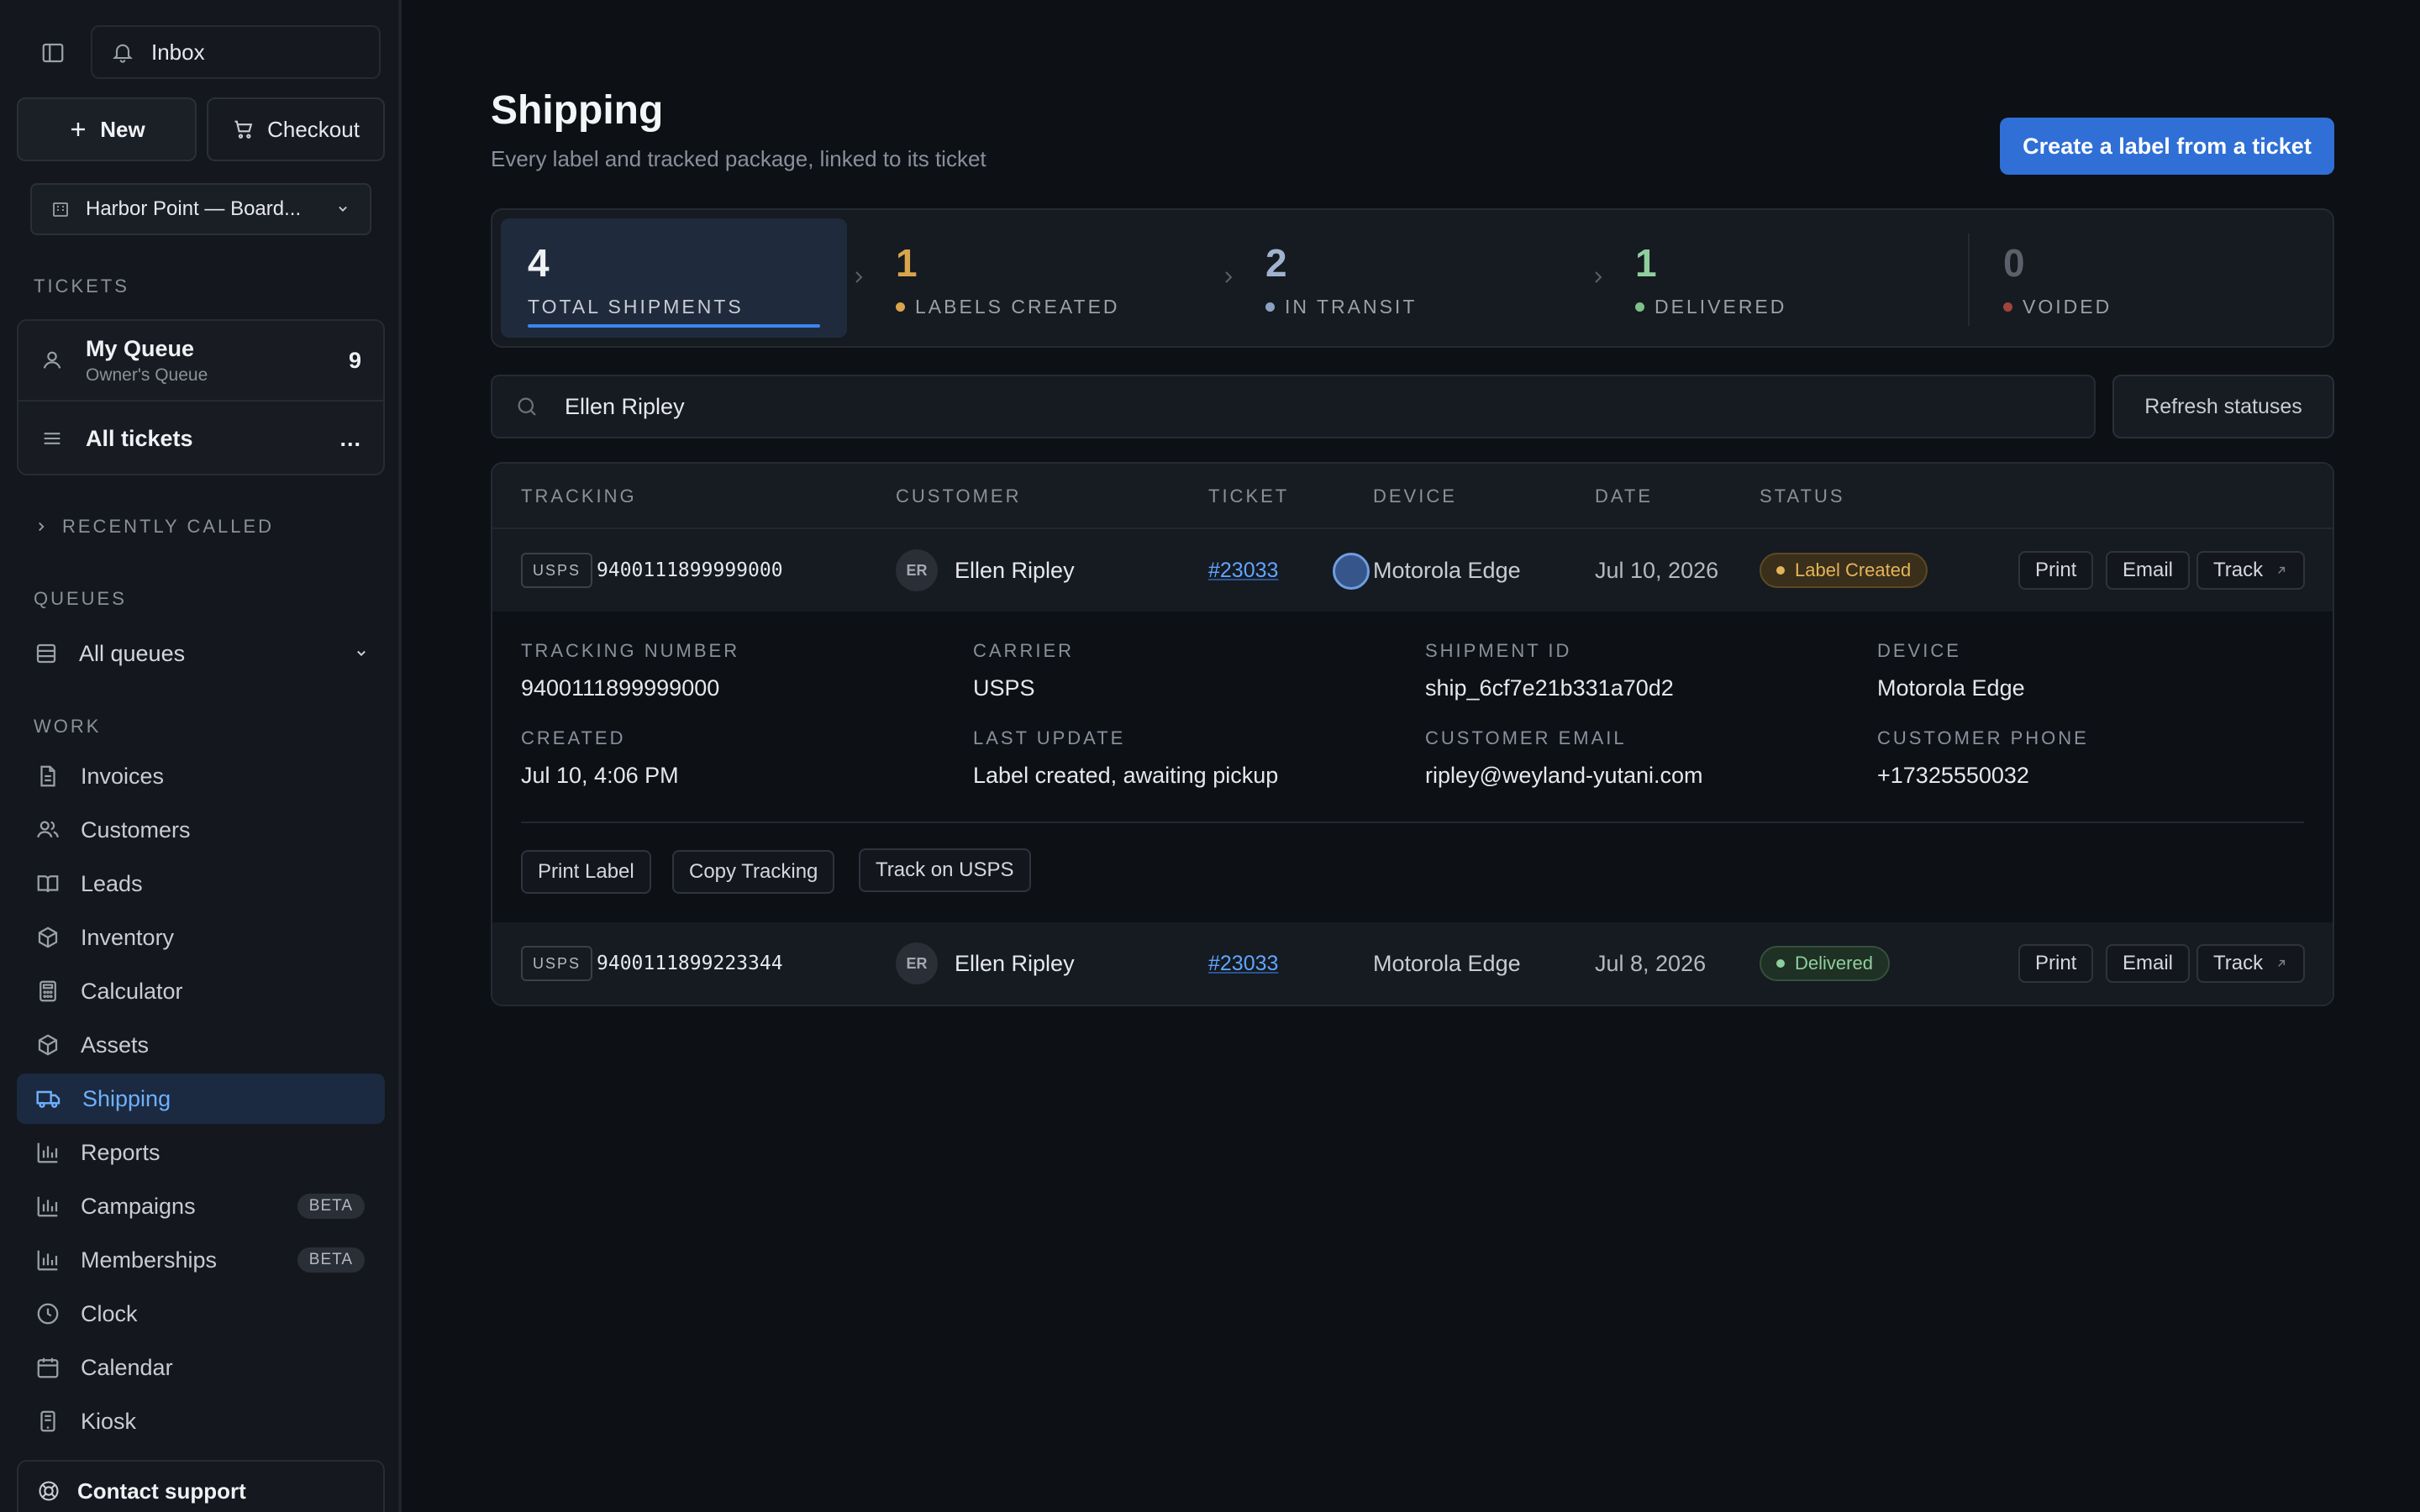 The width and height of the screenshot is (2420, 1512). What do you see at coordinates (577, 110) in the screenshot?
I see `page-title: Shipping` at bounding box center [577, 110].